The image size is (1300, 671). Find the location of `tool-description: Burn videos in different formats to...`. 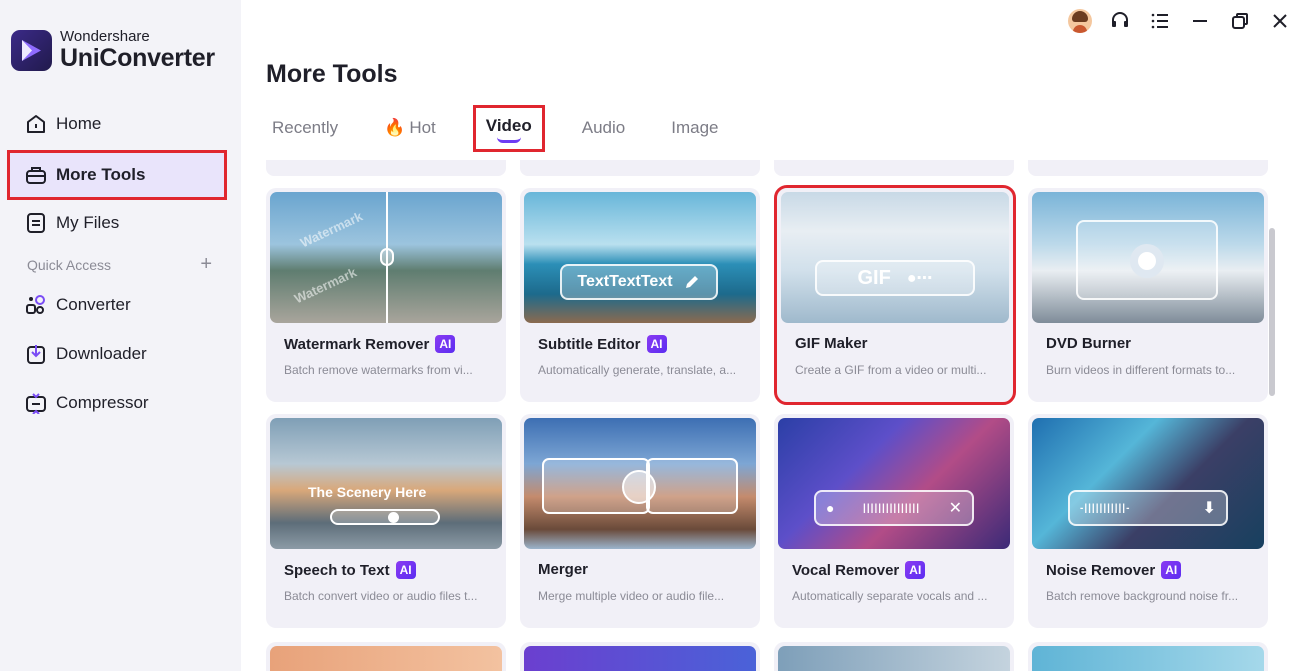

tool-description: Burn videos in different formats to... is located at coordinates (1141, 370).